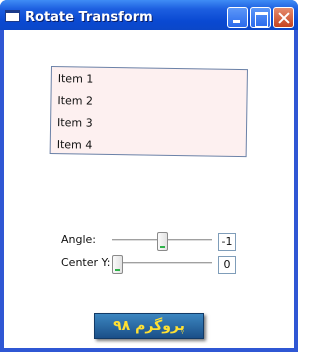 The width and height of the screenshot is (320, 352). Describe the element at coordinates (260, 17) in the screenshot. I see `maximize-button` at that location.